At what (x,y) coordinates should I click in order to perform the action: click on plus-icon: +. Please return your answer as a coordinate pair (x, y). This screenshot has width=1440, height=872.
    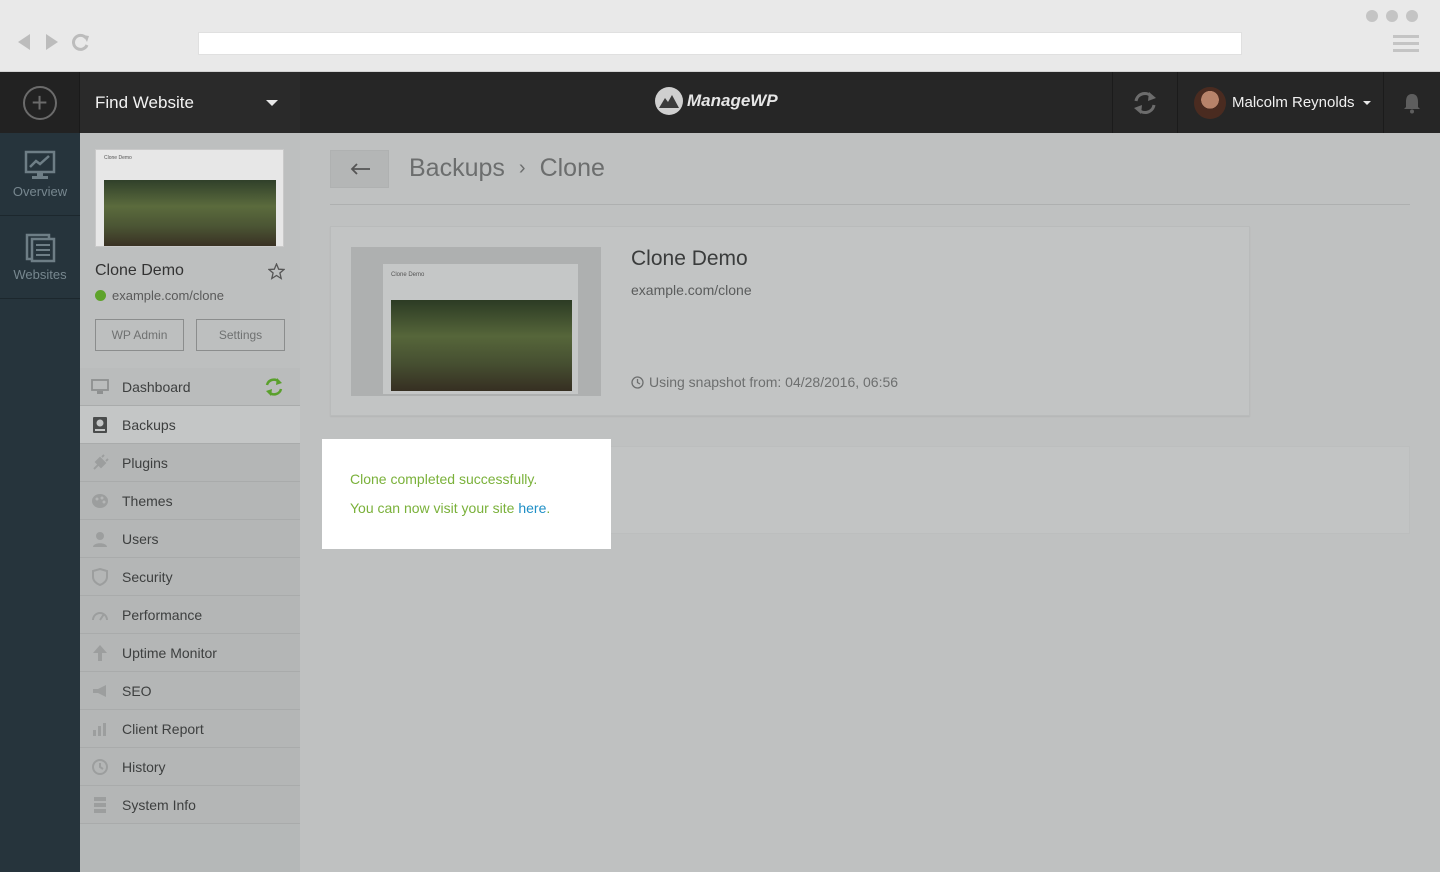
    Looking at the image, I should click on (39, 102).